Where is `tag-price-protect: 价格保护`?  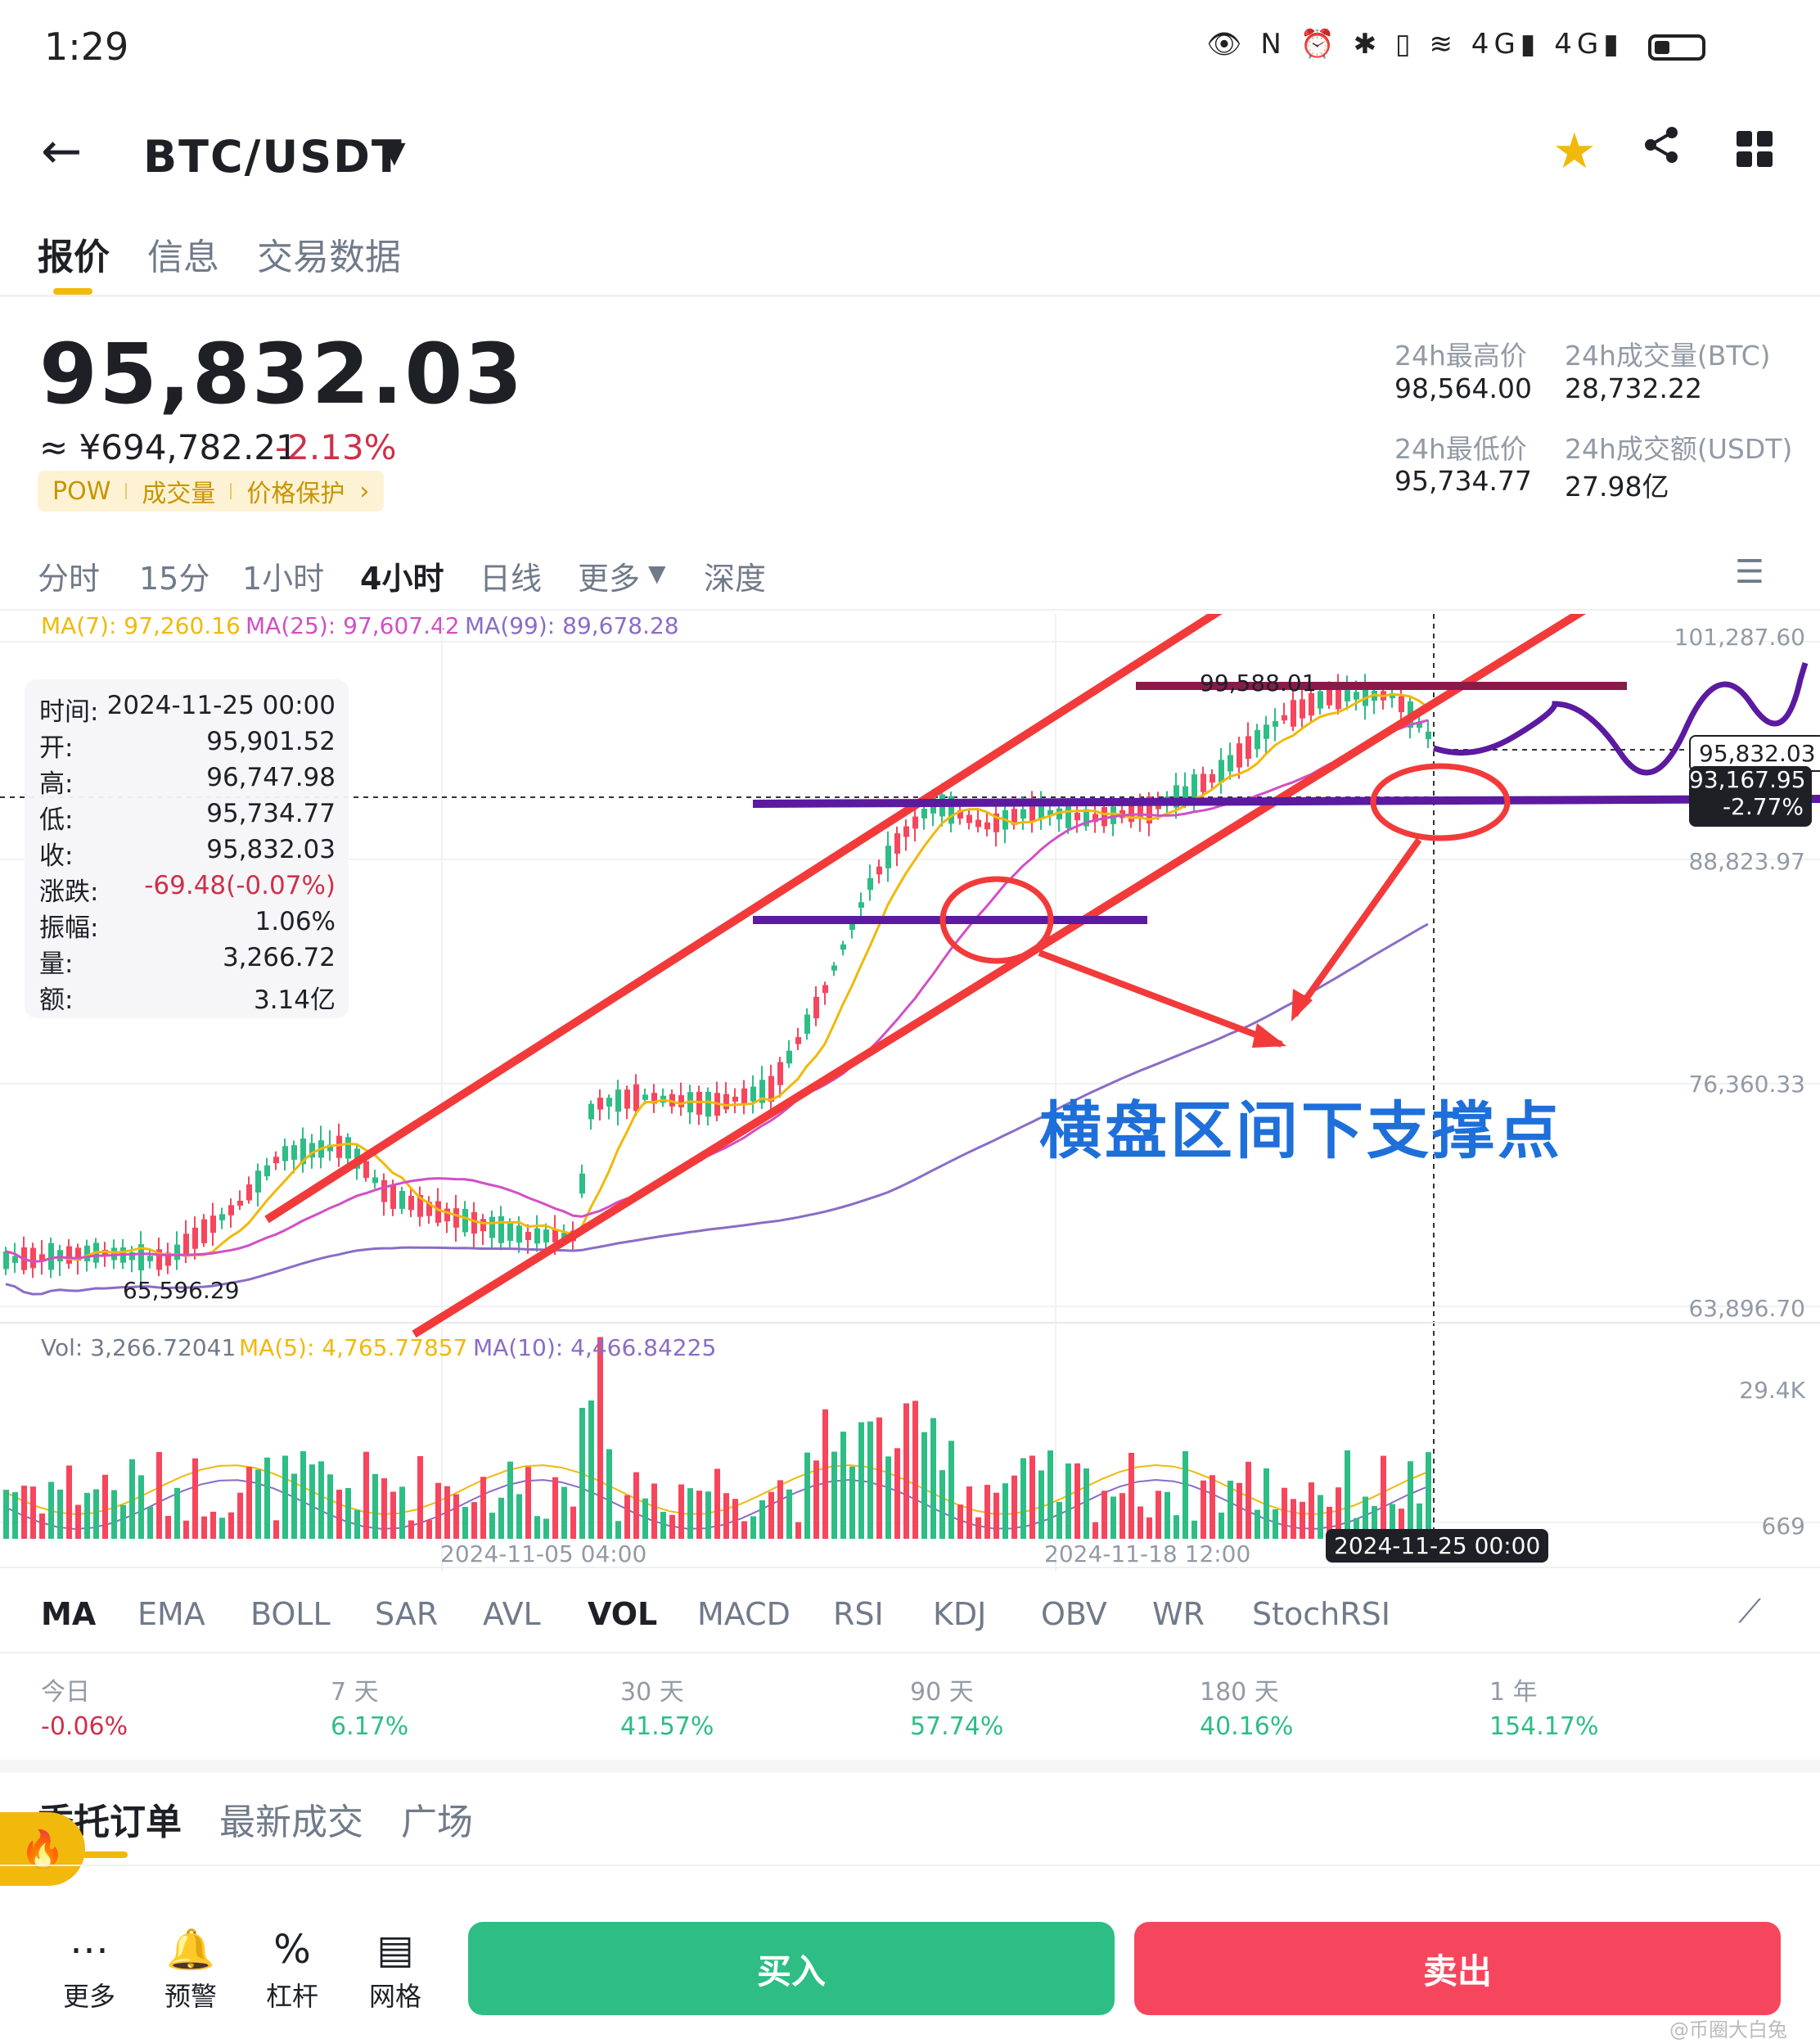
tag-price-protect: 价格保护 is located at coordinates (296, 491).